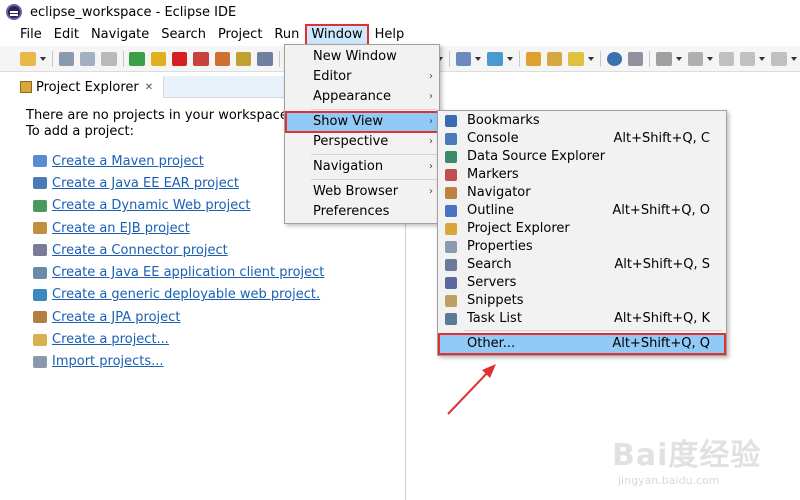 This screenshot has width=800, height=500. I want to click on run-icon, so click(495, 58).